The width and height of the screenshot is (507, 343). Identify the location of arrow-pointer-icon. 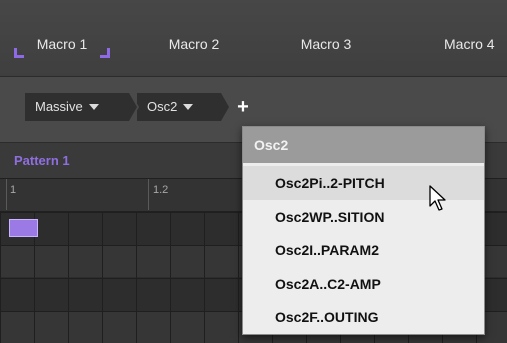
(437, 198).